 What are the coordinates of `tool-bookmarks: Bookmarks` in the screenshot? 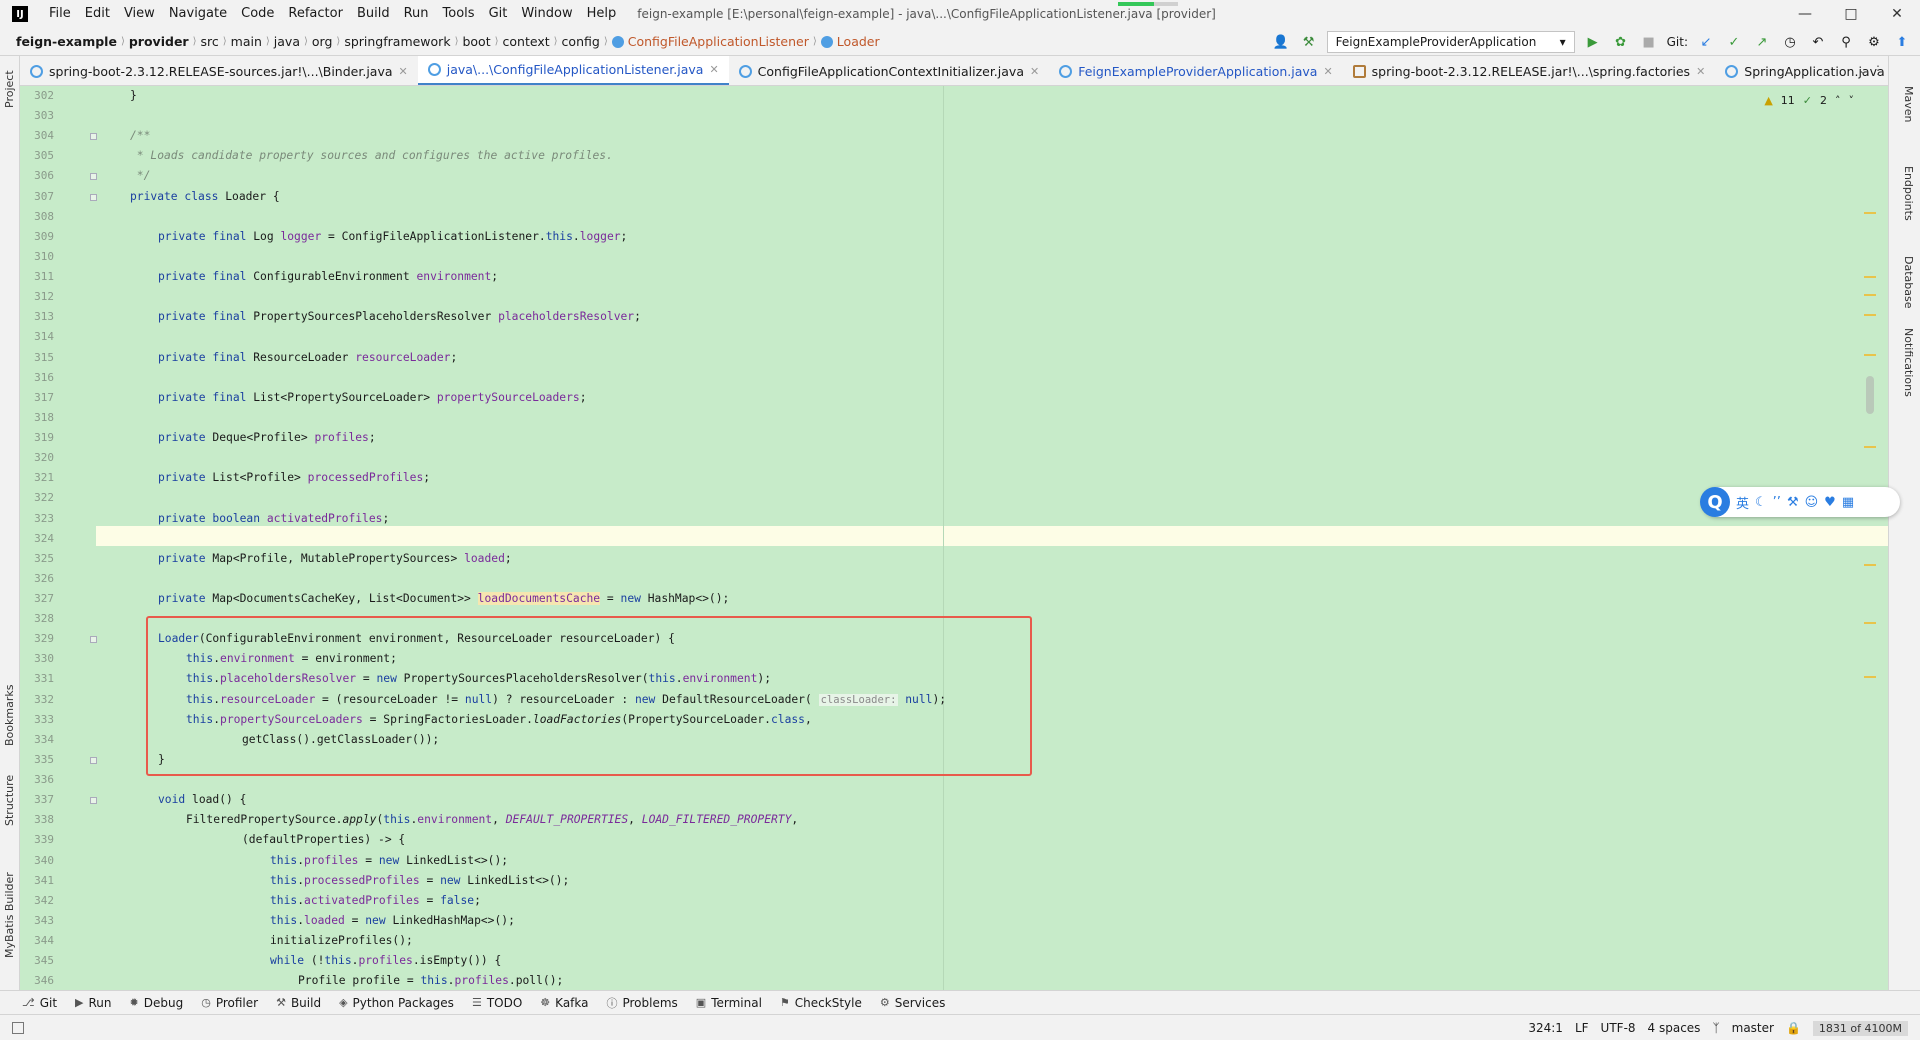 It's located at (9, 715).